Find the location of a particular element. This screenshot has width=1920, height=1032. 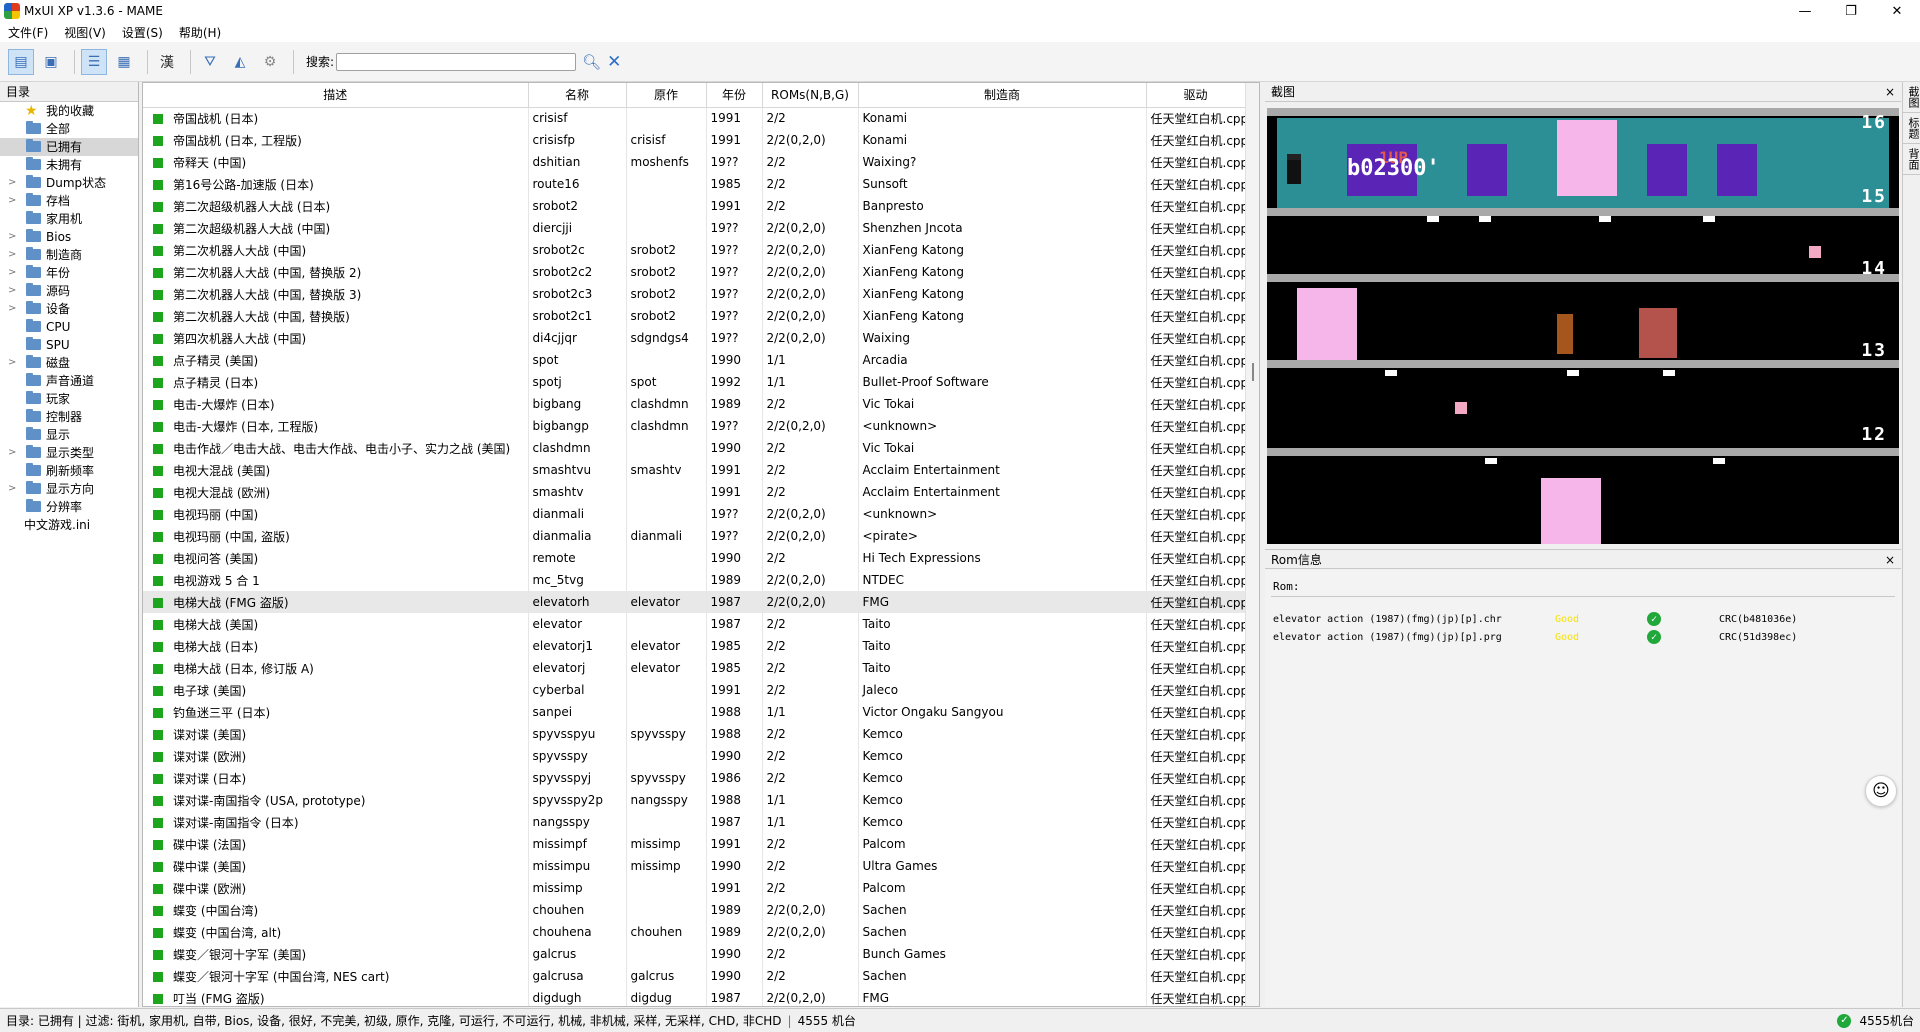

tree-item: > Bios is located at coordinates (69, 237).